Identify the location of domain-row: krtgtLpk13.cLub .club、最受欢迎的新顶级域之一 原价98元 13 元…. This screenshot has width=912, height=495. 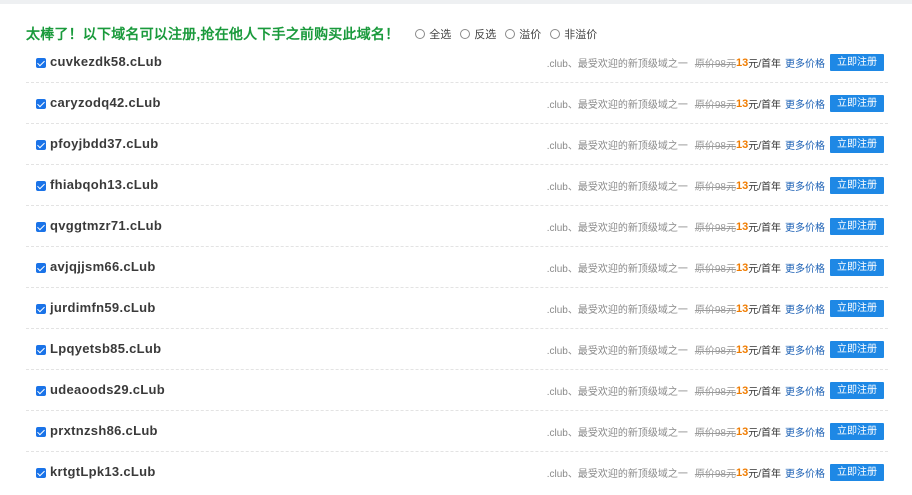
(457, 472).